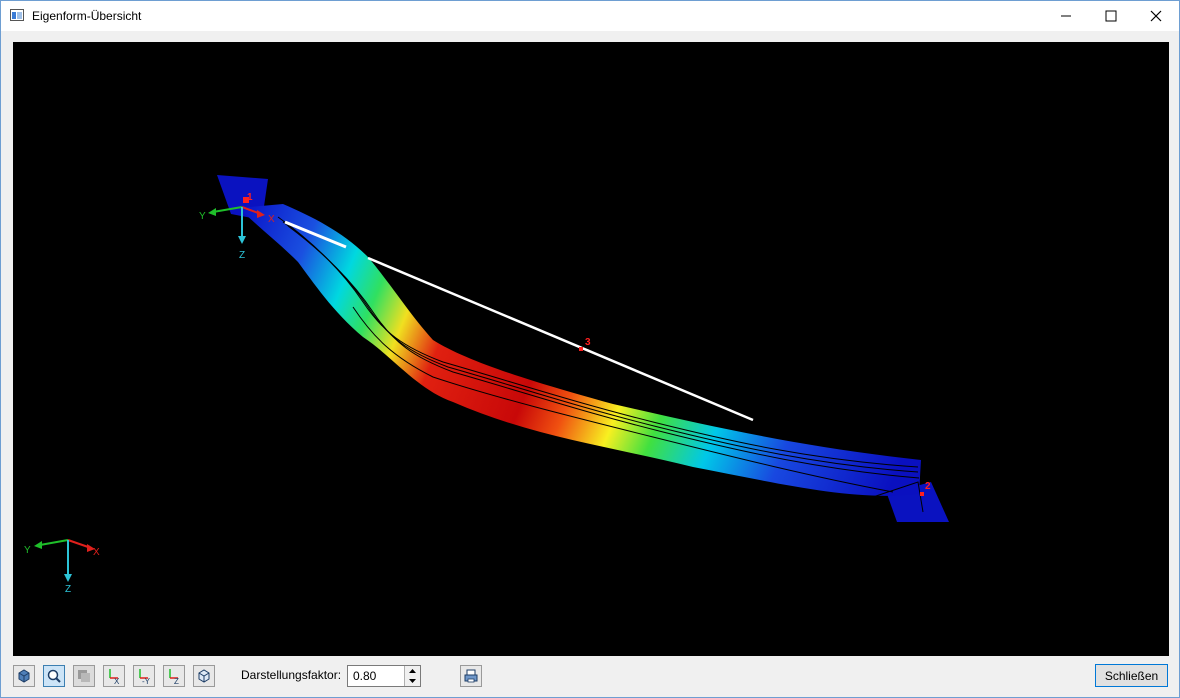 The height and width of the screenshot is (698, 1180). What do you see at coordinates (590, 16) in the screenshot?
I see `title-bar: Eigenform-Übersicht` at bounding box center [590, 16].